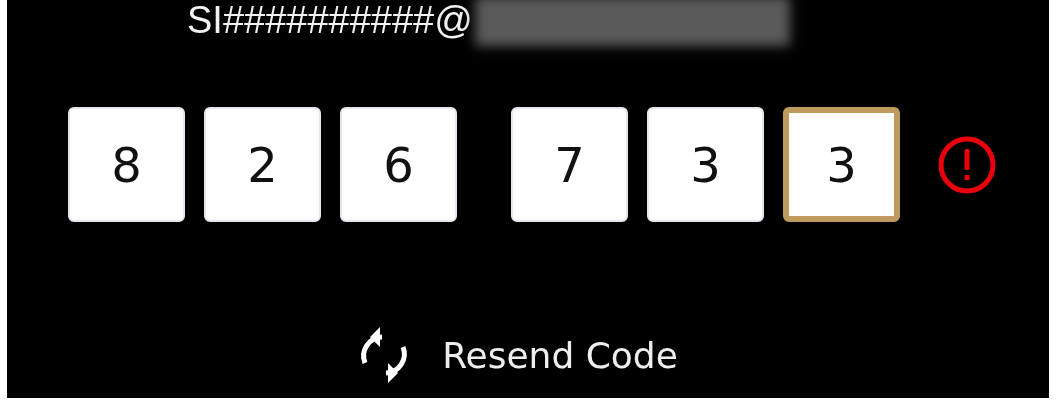  I want to click on digit-field: 7, so click(569, 164).